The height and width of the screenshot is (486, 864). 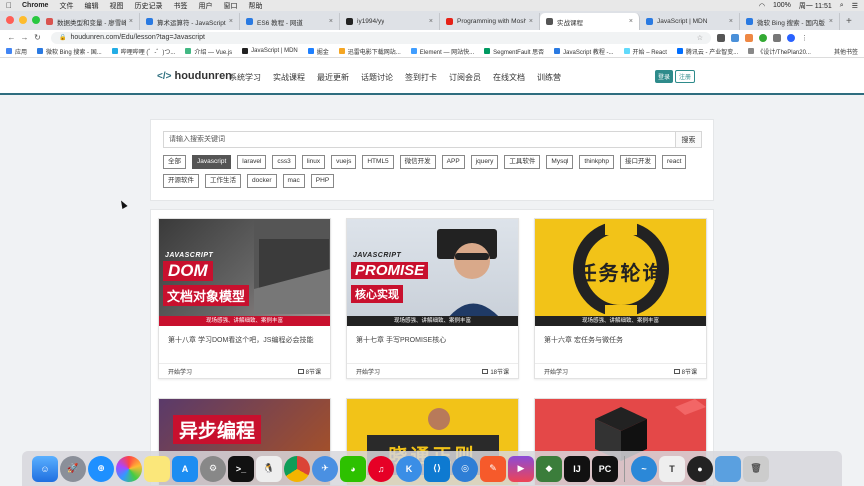 I want to click on tag-filter: vuejs, so click(x=344, y=162).